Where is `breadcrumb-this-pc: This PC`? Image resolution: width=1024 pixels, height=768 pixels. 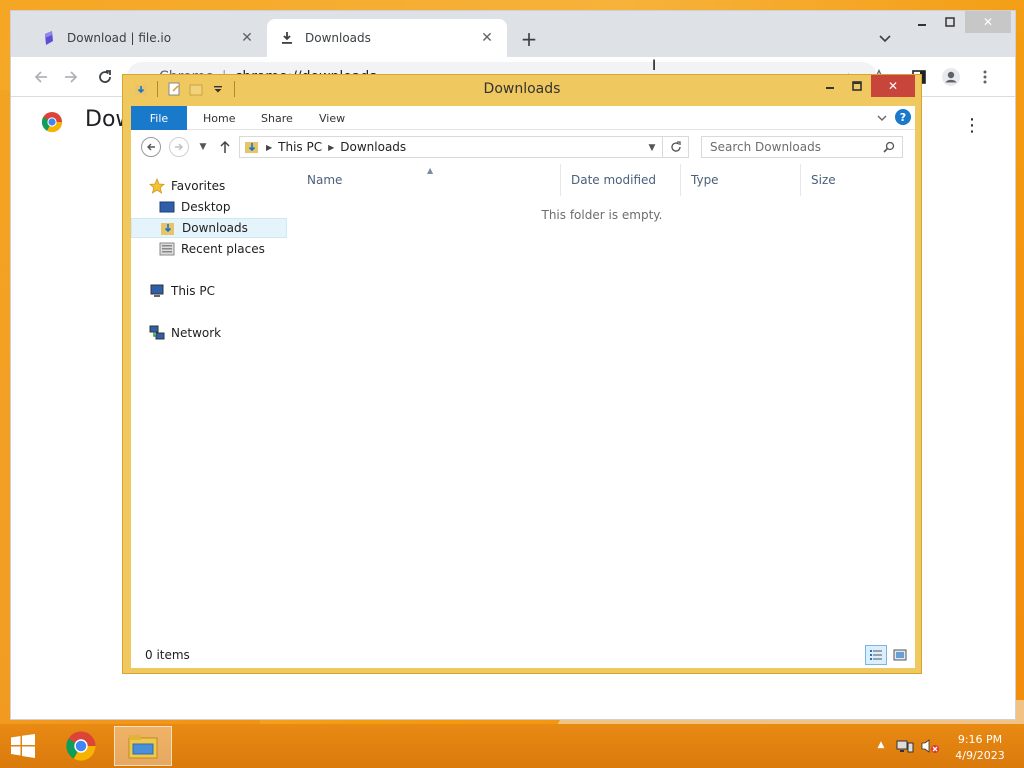 breadcrumb-this-pc: This PC is located at coordinates (300, 147).